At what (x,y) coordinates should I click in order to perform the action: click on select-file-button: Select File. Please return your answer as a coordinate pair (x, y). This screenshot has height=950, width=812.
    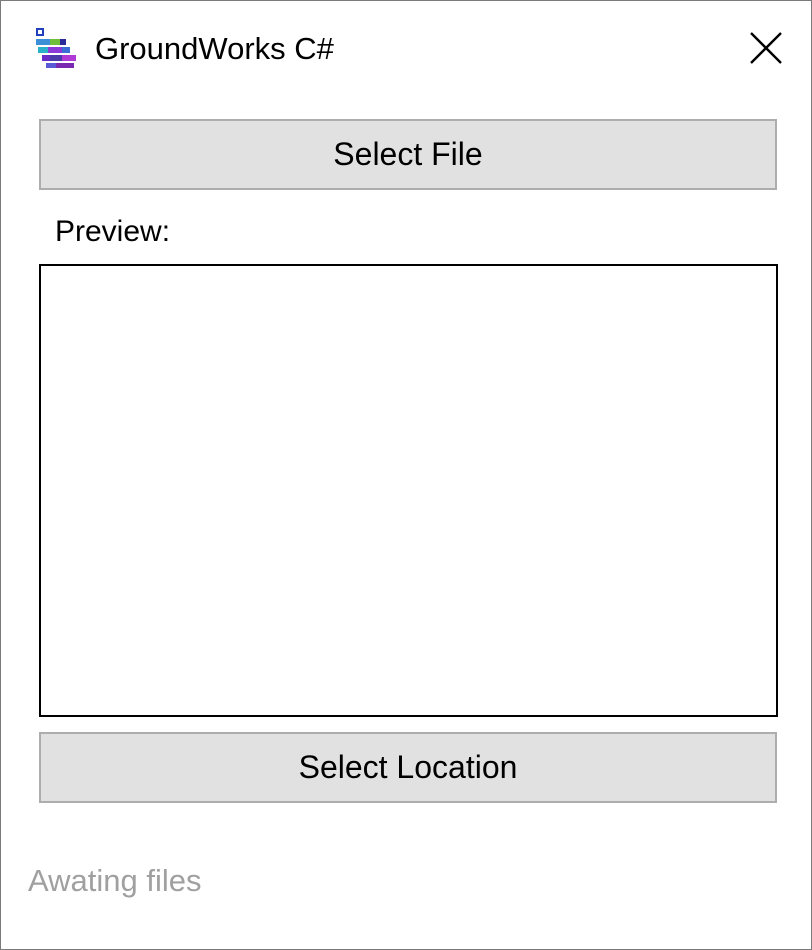
    Looking at the image, I should click on (408, 154).